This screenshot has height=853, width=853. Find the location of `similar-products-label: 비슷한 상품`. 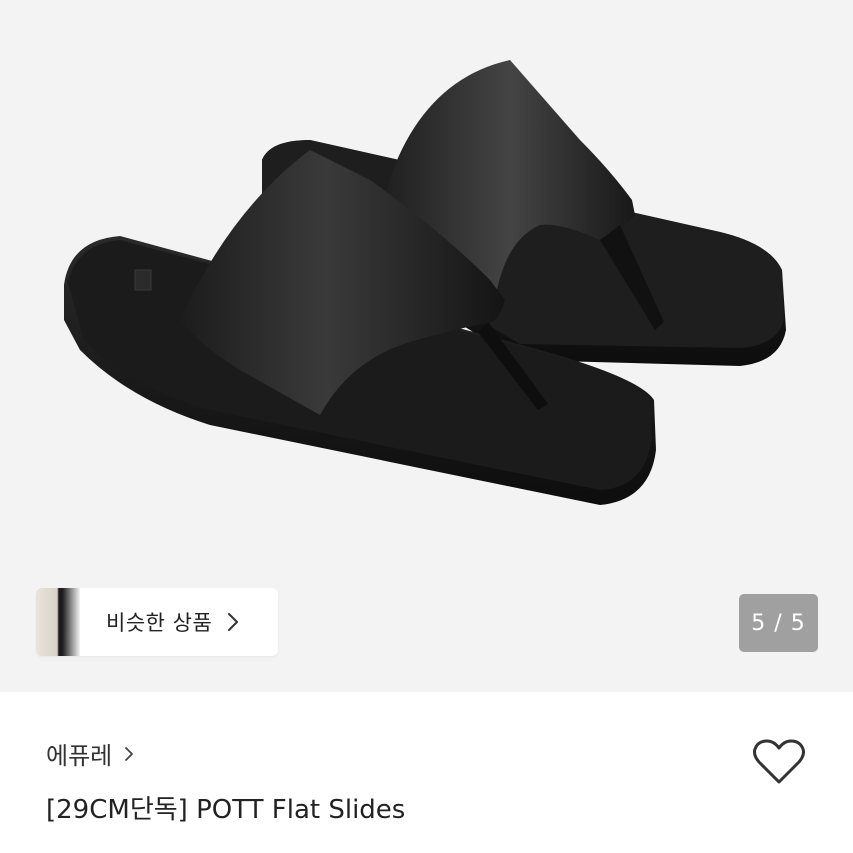

similar-products-label: 비슷한 상품 is located at coordinates (159, 623).